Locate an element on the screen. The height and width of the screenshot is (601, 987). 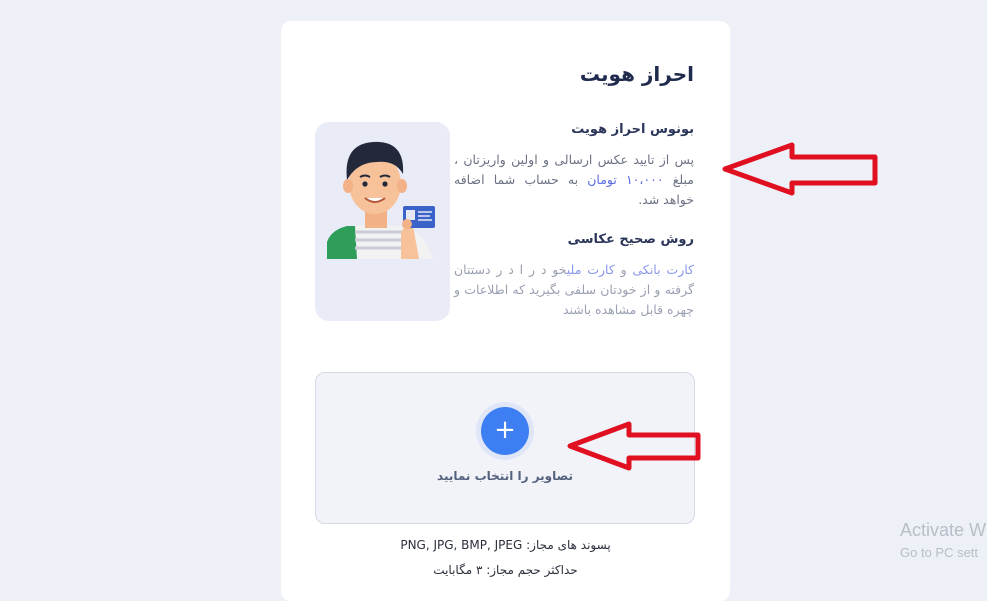
plus-icon: + is located at coordinates (505, 431).